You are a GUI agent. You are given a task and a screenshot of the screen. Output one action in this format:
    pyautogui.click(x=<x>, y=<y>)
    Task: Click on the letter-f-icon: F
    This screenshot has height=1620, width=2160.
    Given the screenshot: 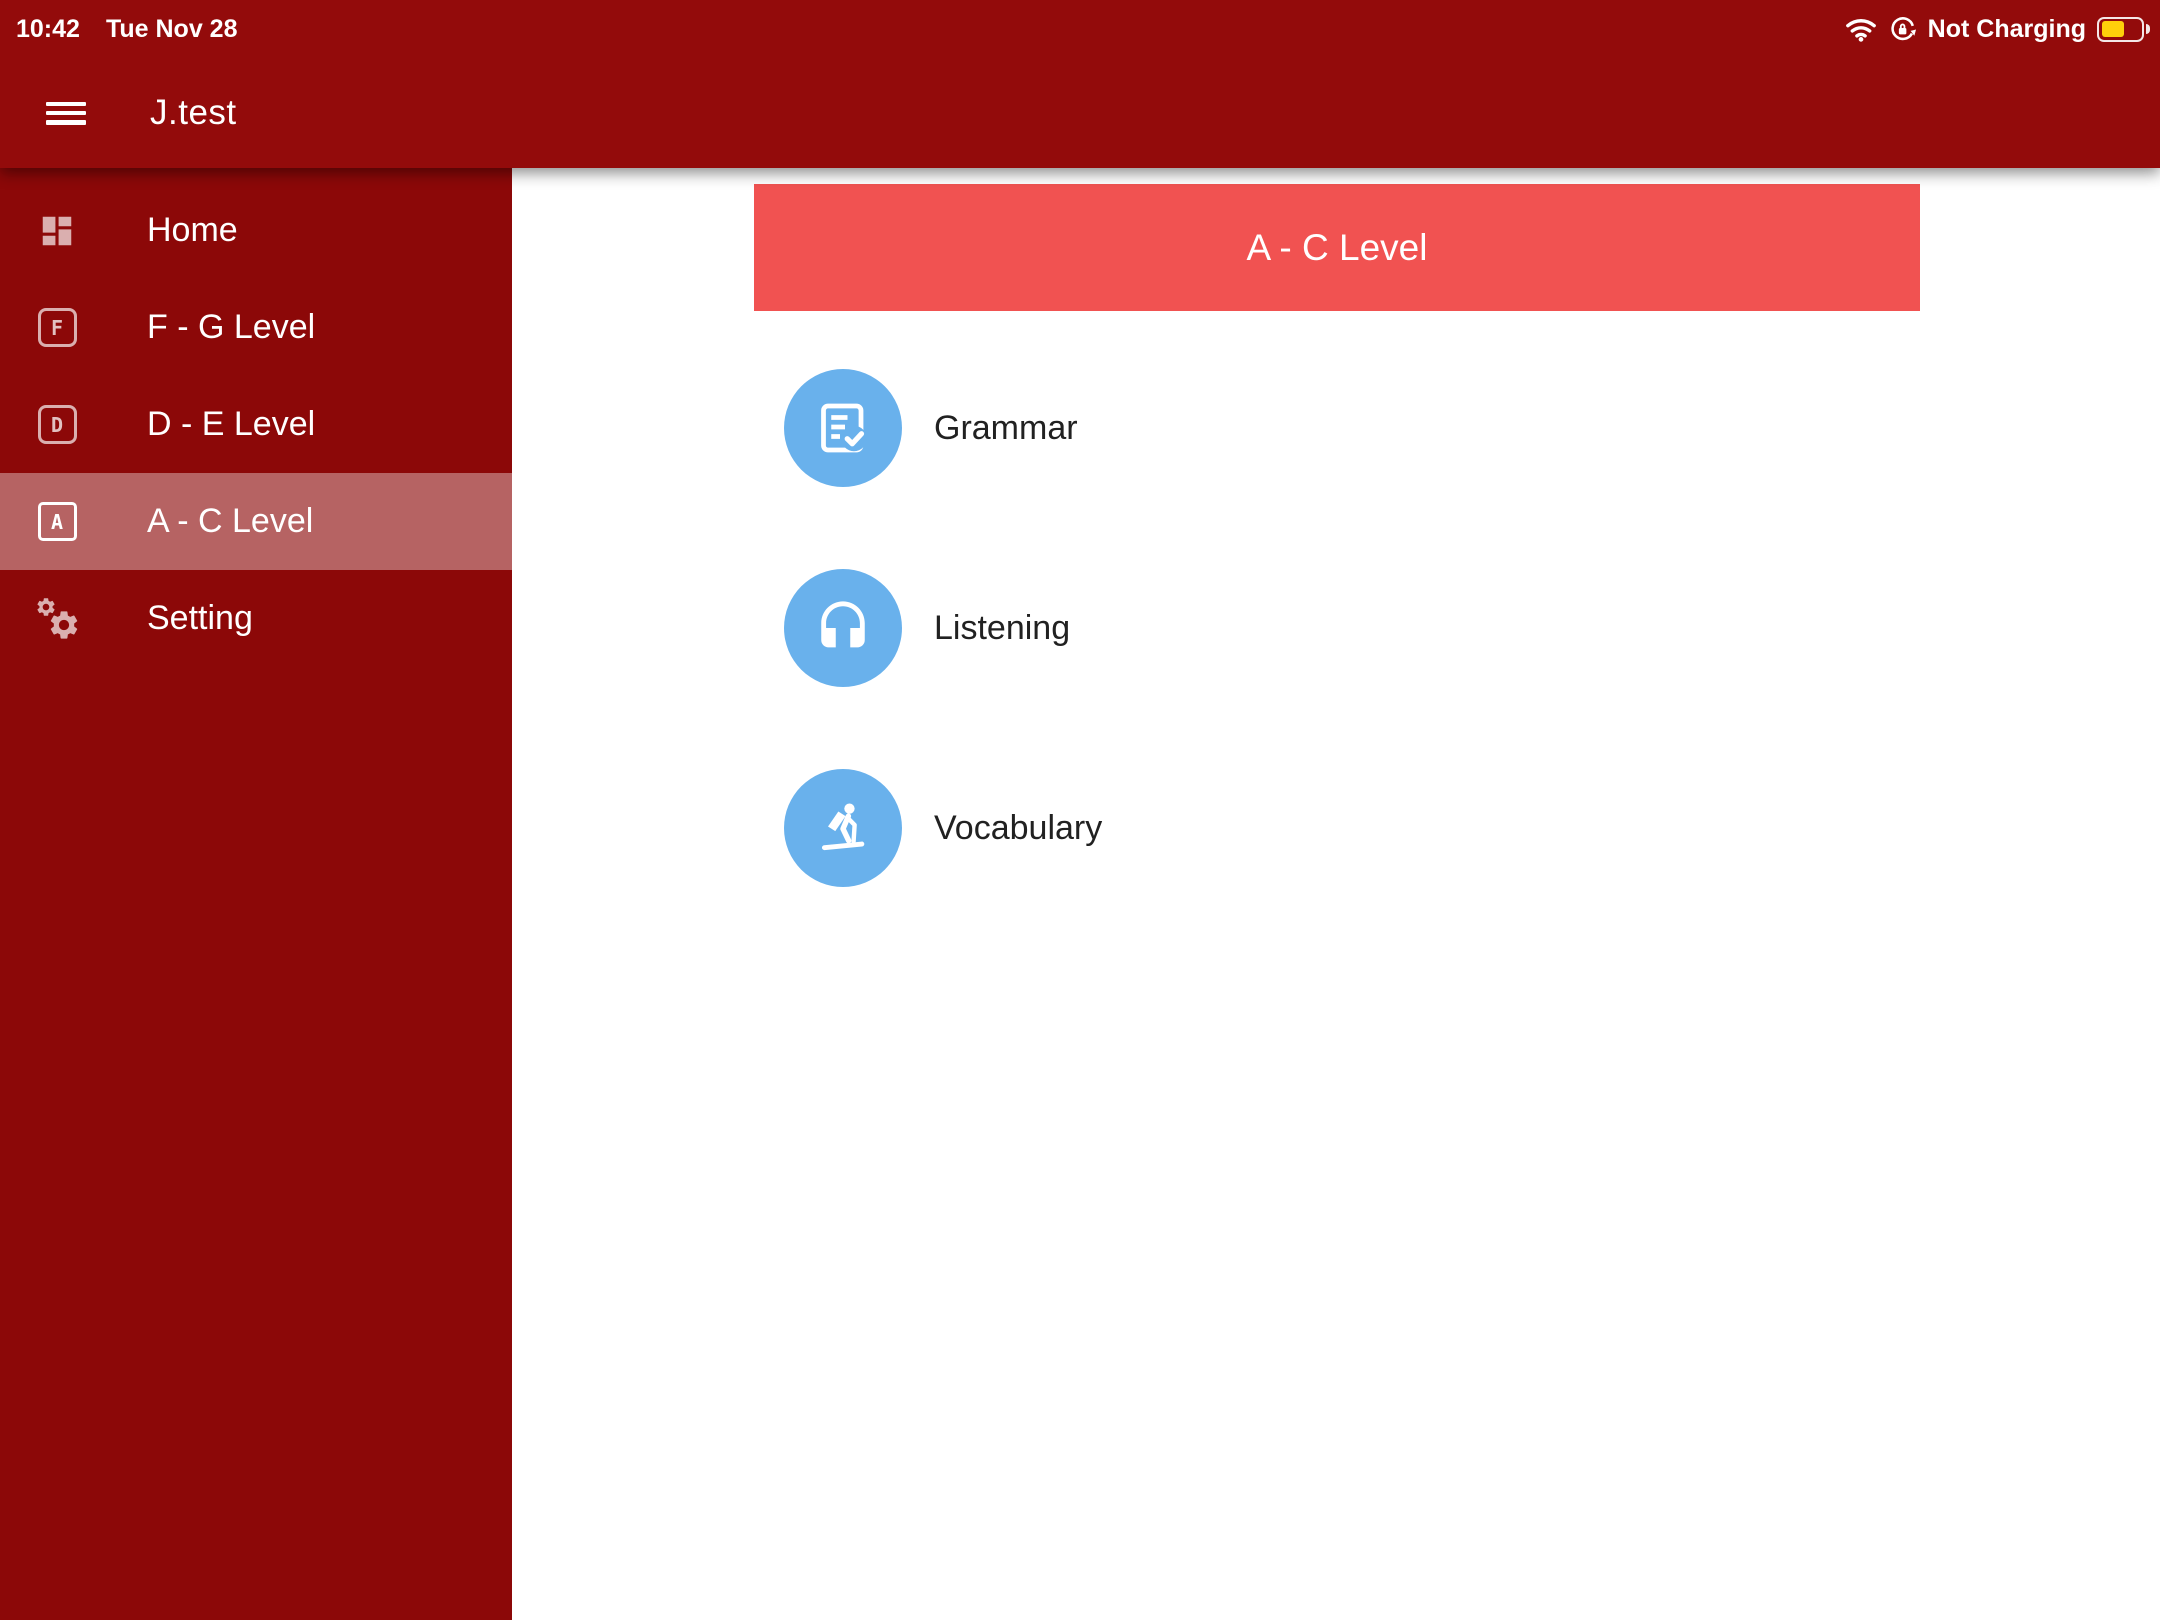 What is the action you would take?
    pyautogui.click(x=57, y=328)
    